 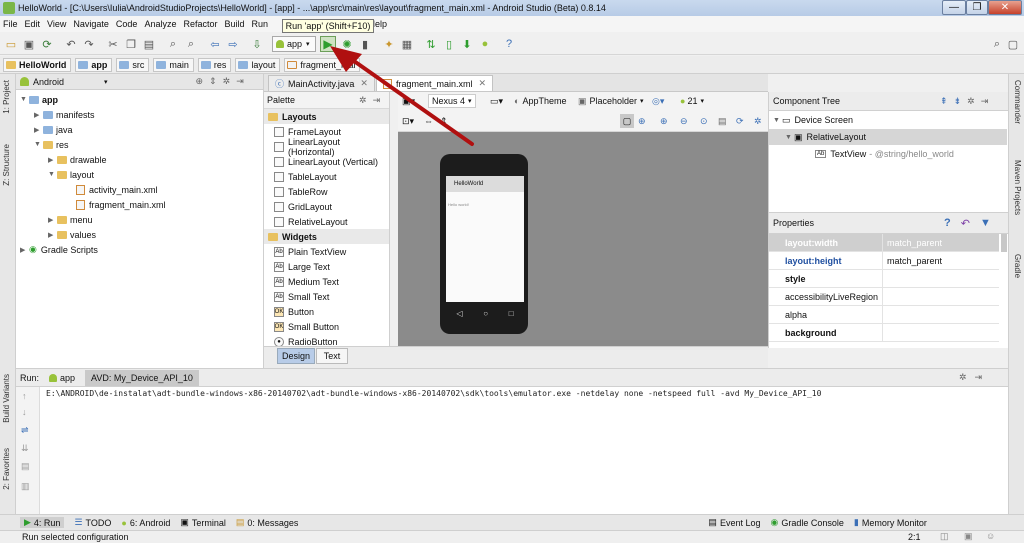 What do you see at coordinates (77, 159) in the screenshot?
I see `tree-item-drawable: ▶ drawable` at bounding box center [77, 159].